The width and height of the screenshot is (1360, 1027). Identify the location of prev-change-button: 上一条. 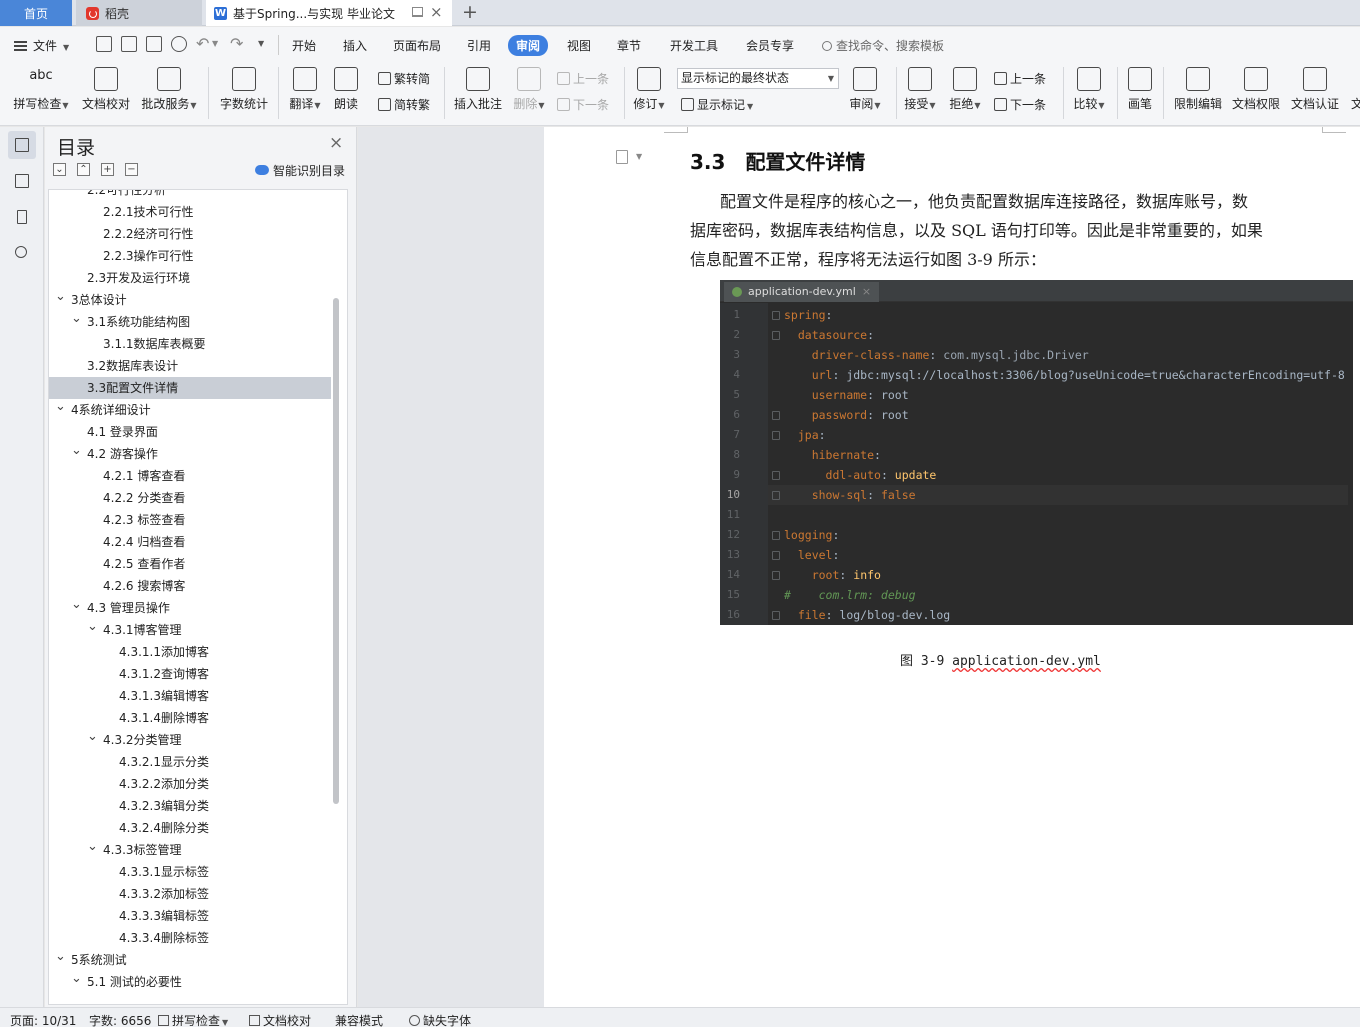
(1020, 78).